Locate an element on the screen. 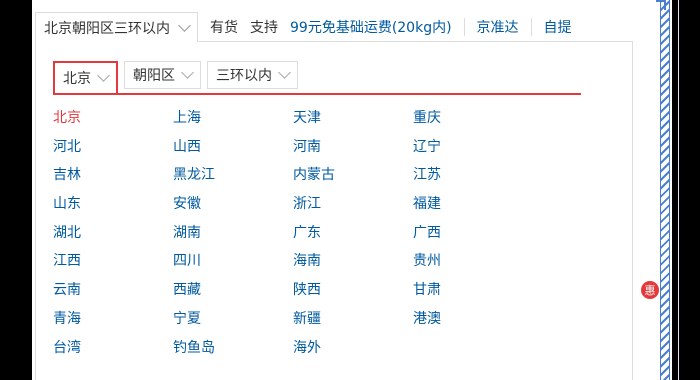 Image resolution: width=700 pixels, height=380 pixels. region-option: 台湾 is located at coordinates (113, 352).